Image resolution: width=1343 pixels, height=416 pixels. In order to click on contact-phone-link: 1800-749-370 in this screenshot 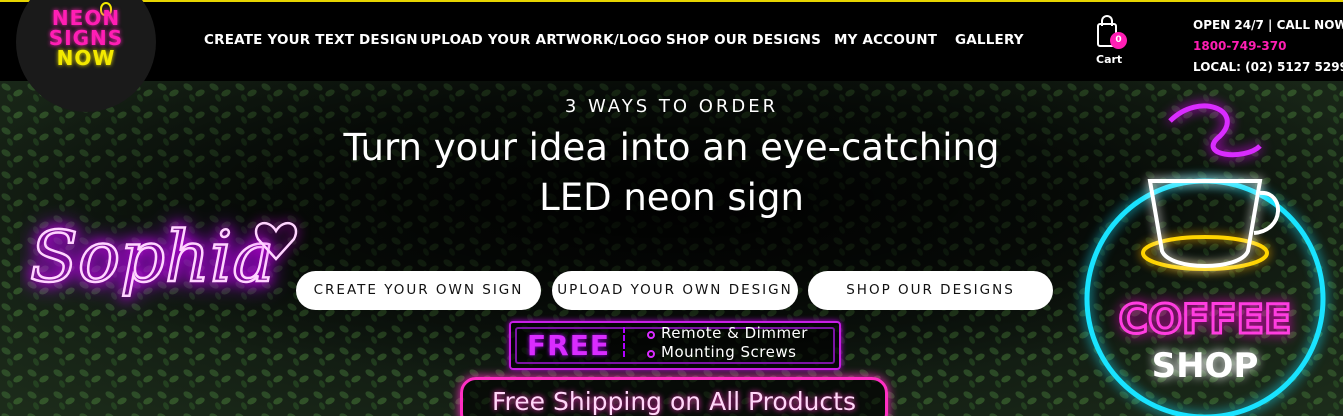, I will do `click(1268, 46)`.